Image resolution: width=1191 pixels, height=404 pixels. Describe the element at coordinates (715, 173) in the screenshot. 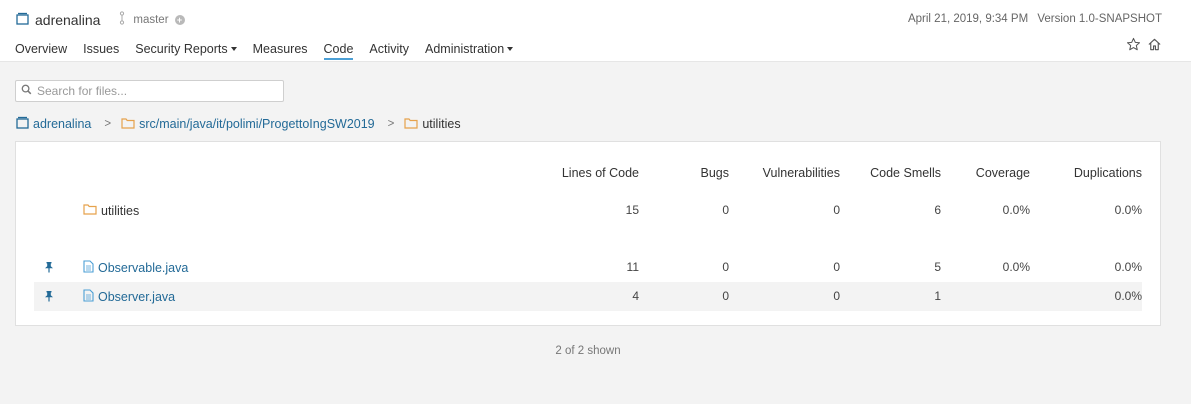

I see `col-header-bugs: Bugs` at that location.